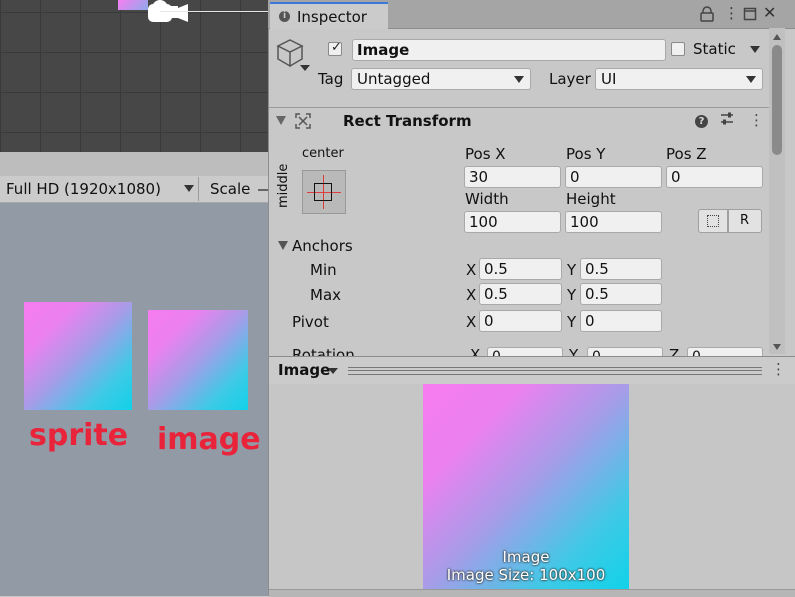  What do you see at coordinates (284, 16) in the screenshot?
I see `info-icon: i` at bounding box center [284, 16].